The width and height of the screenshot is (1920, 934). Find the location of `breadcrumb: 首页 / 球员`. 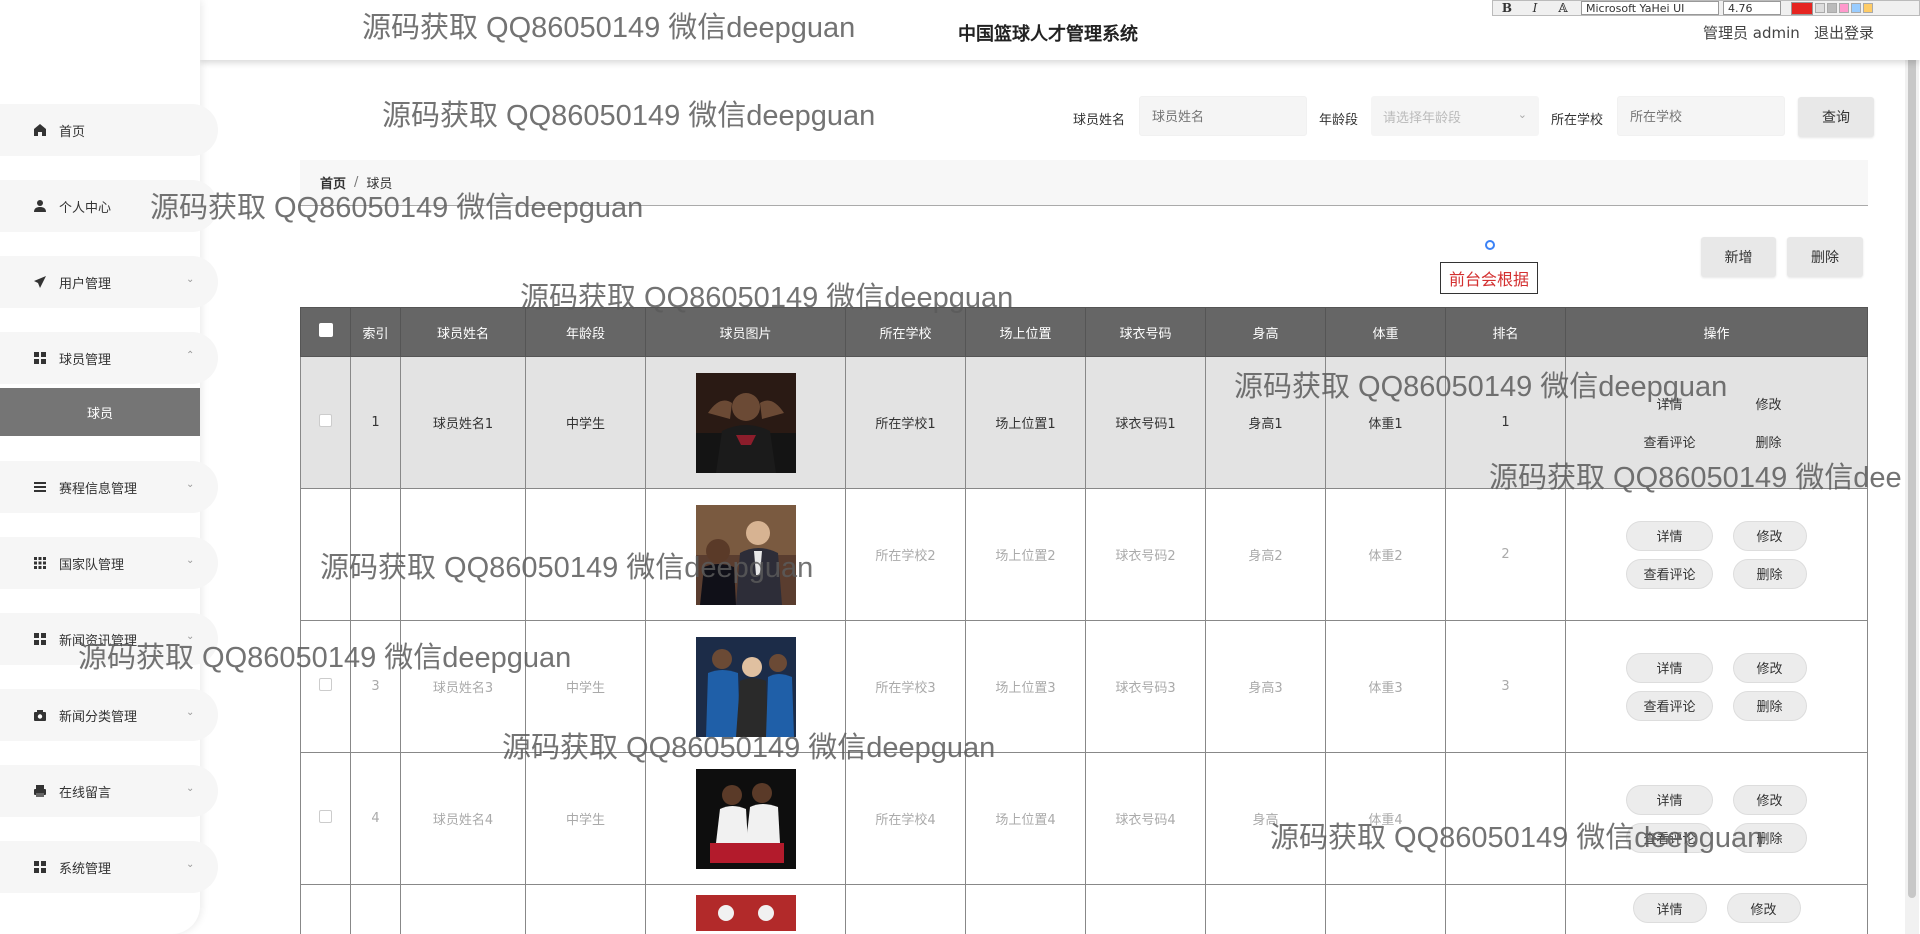

breadcrumb: 首页 / 球员 is located at coordinates (1084, 183).